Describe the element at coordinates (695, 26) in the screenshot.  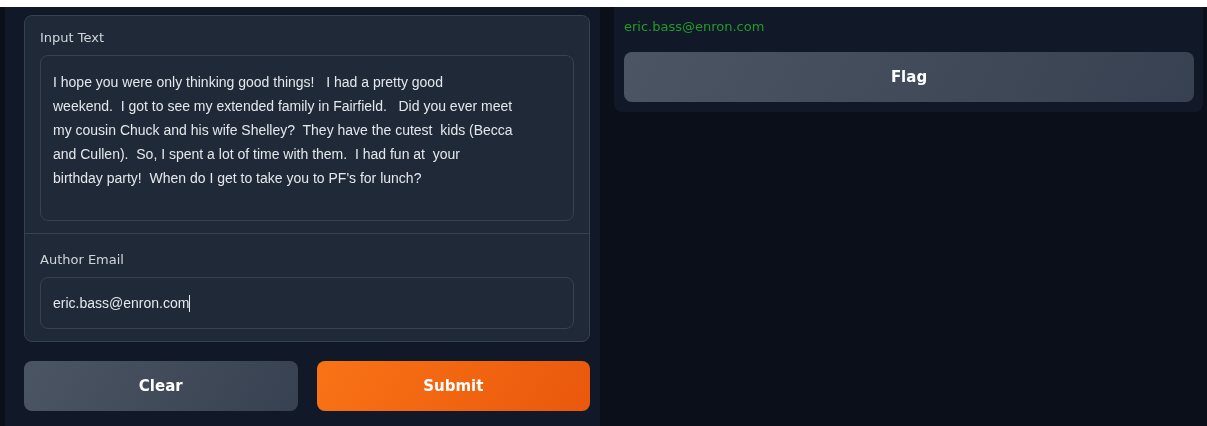
I see `output-text: eric.bass@enron.com` at that location.